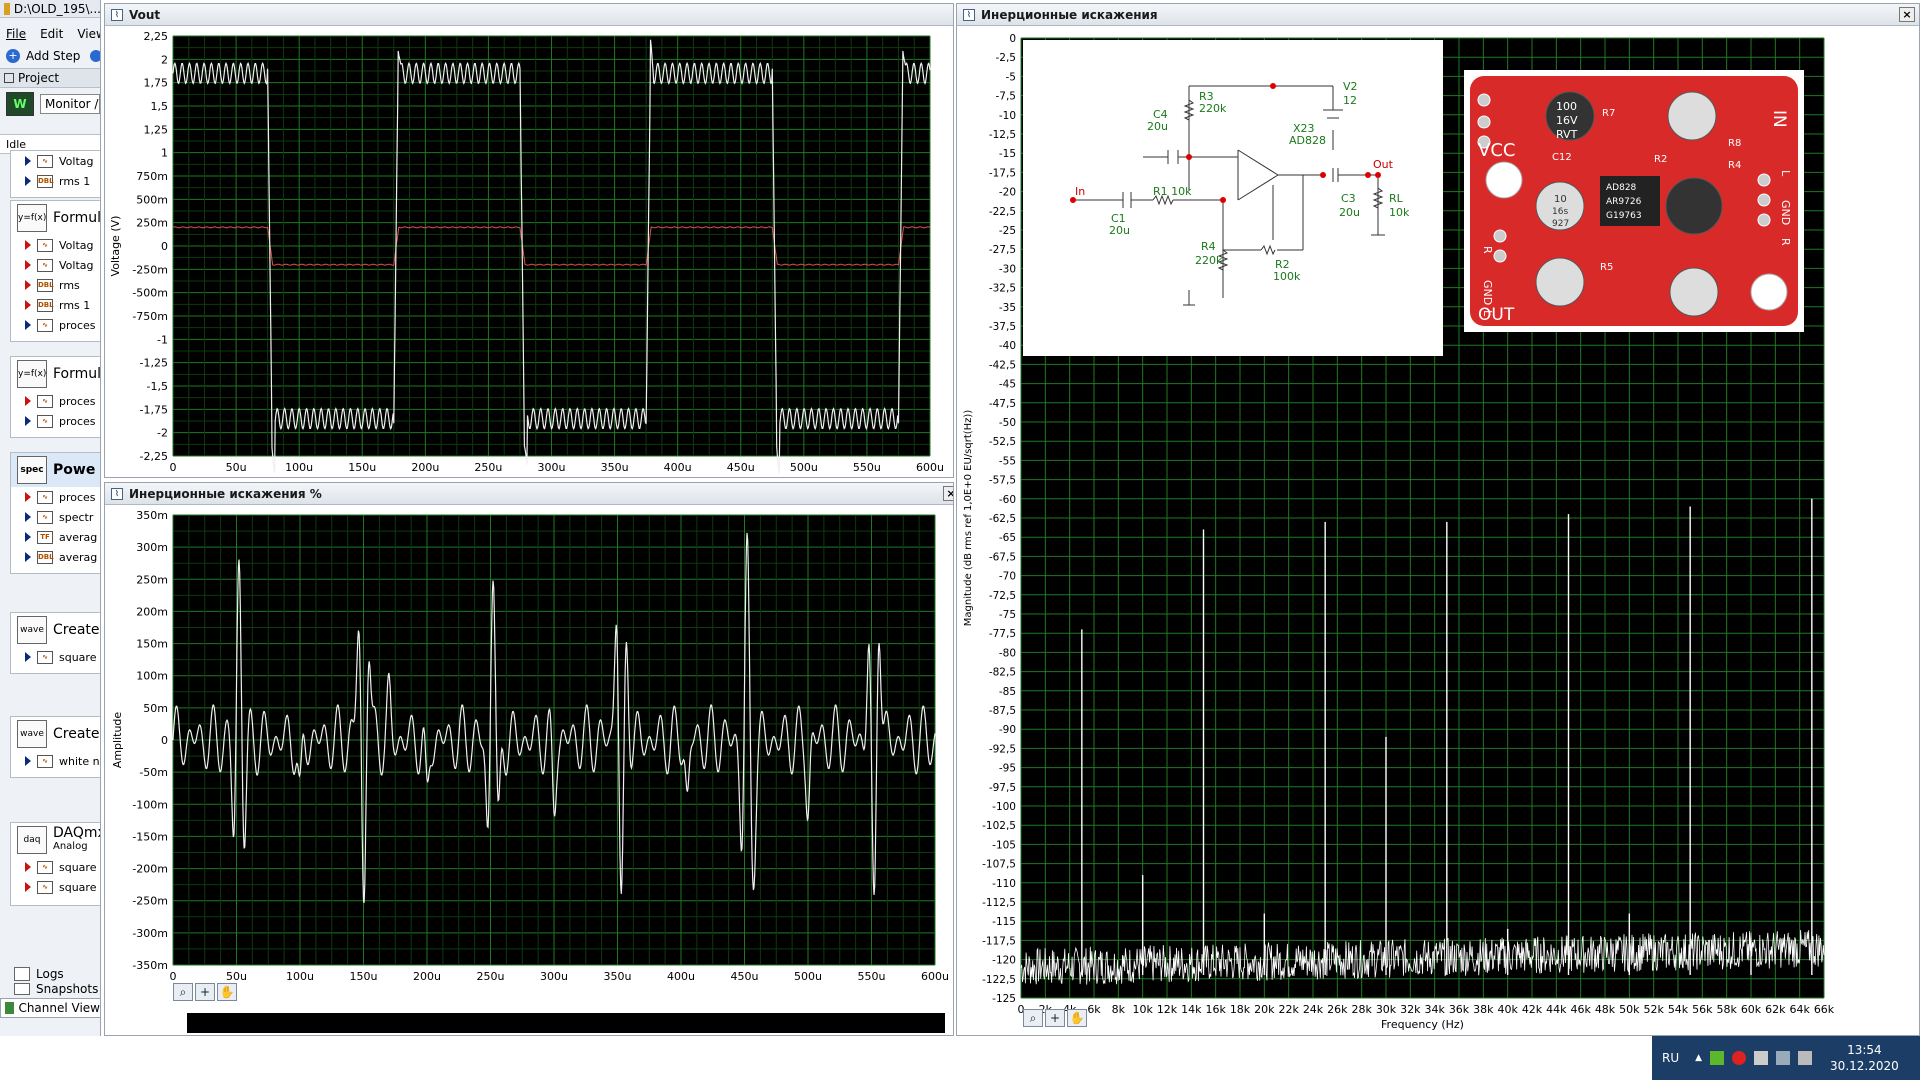 The width and height of the screenshot is (1920, 1080). I want to click on y-tick-label: -1,5, so click(157, 386).